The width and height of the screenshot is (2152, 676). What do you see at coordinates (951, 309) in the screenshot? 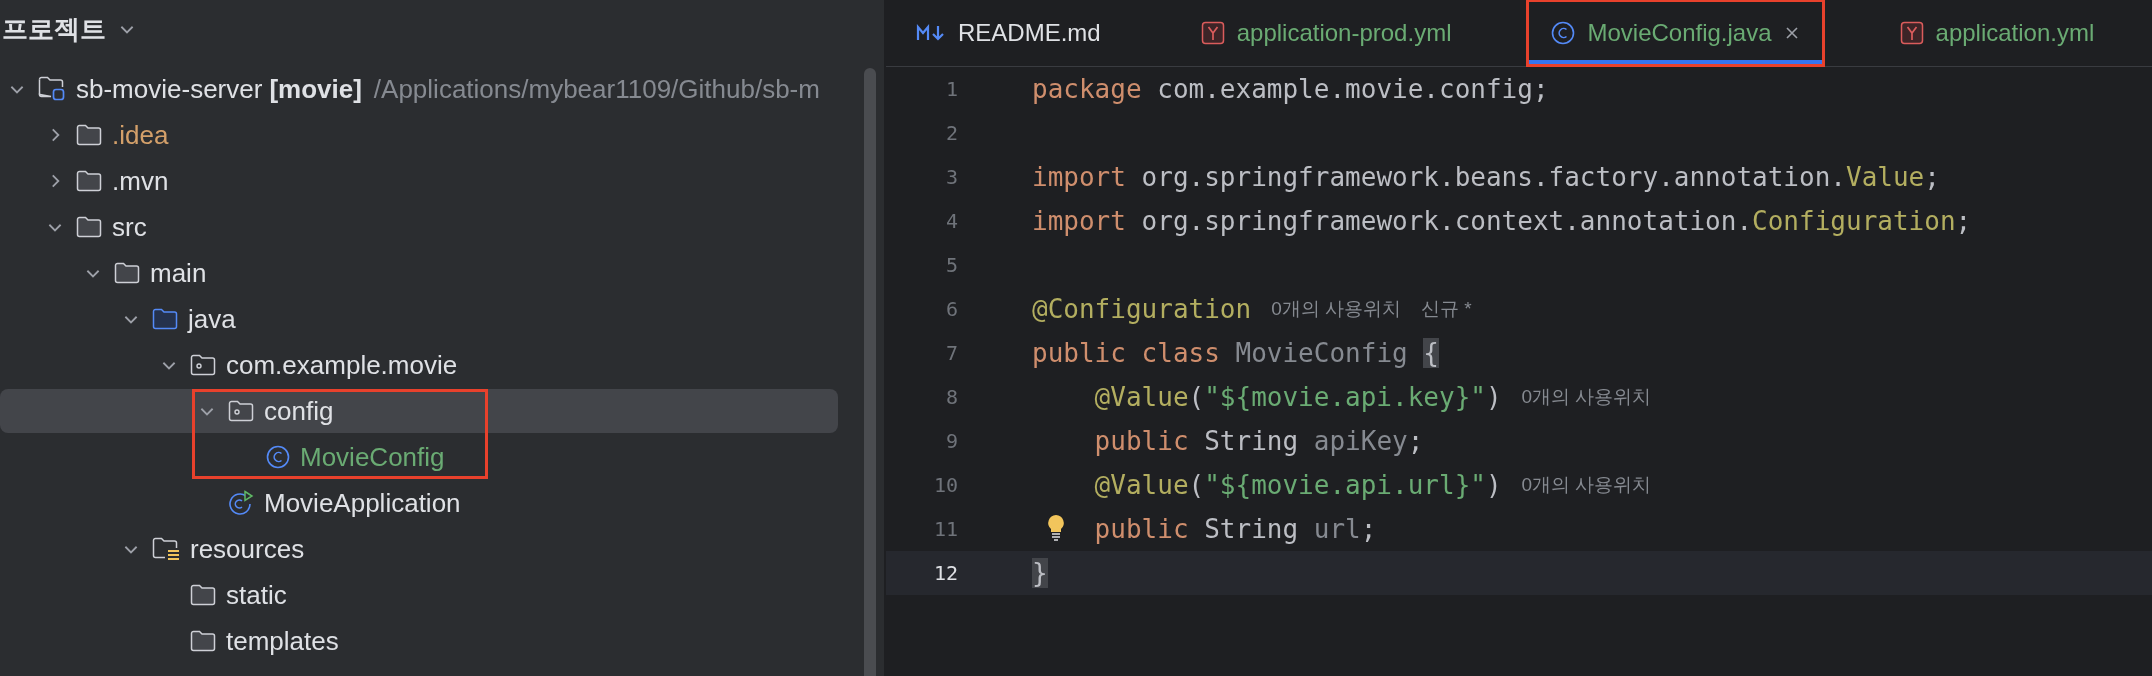
I see `line-number: 6` at bounding box center [951, 309].